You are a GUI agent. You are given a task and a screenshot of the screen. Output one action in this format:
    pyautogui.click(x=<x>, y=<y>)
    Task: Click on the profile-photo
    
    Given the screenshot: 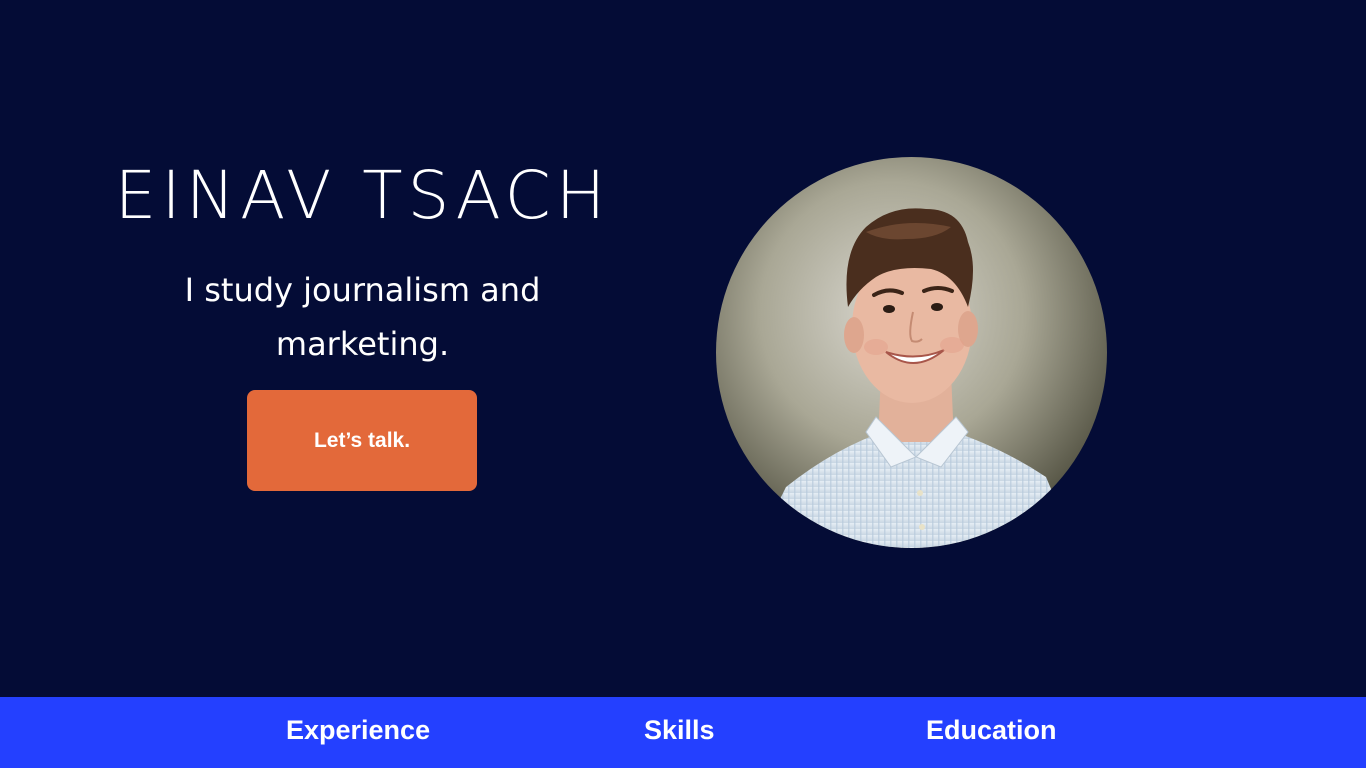 What is the action you would take?
    pyautogui.click(x=911, y=352)
    